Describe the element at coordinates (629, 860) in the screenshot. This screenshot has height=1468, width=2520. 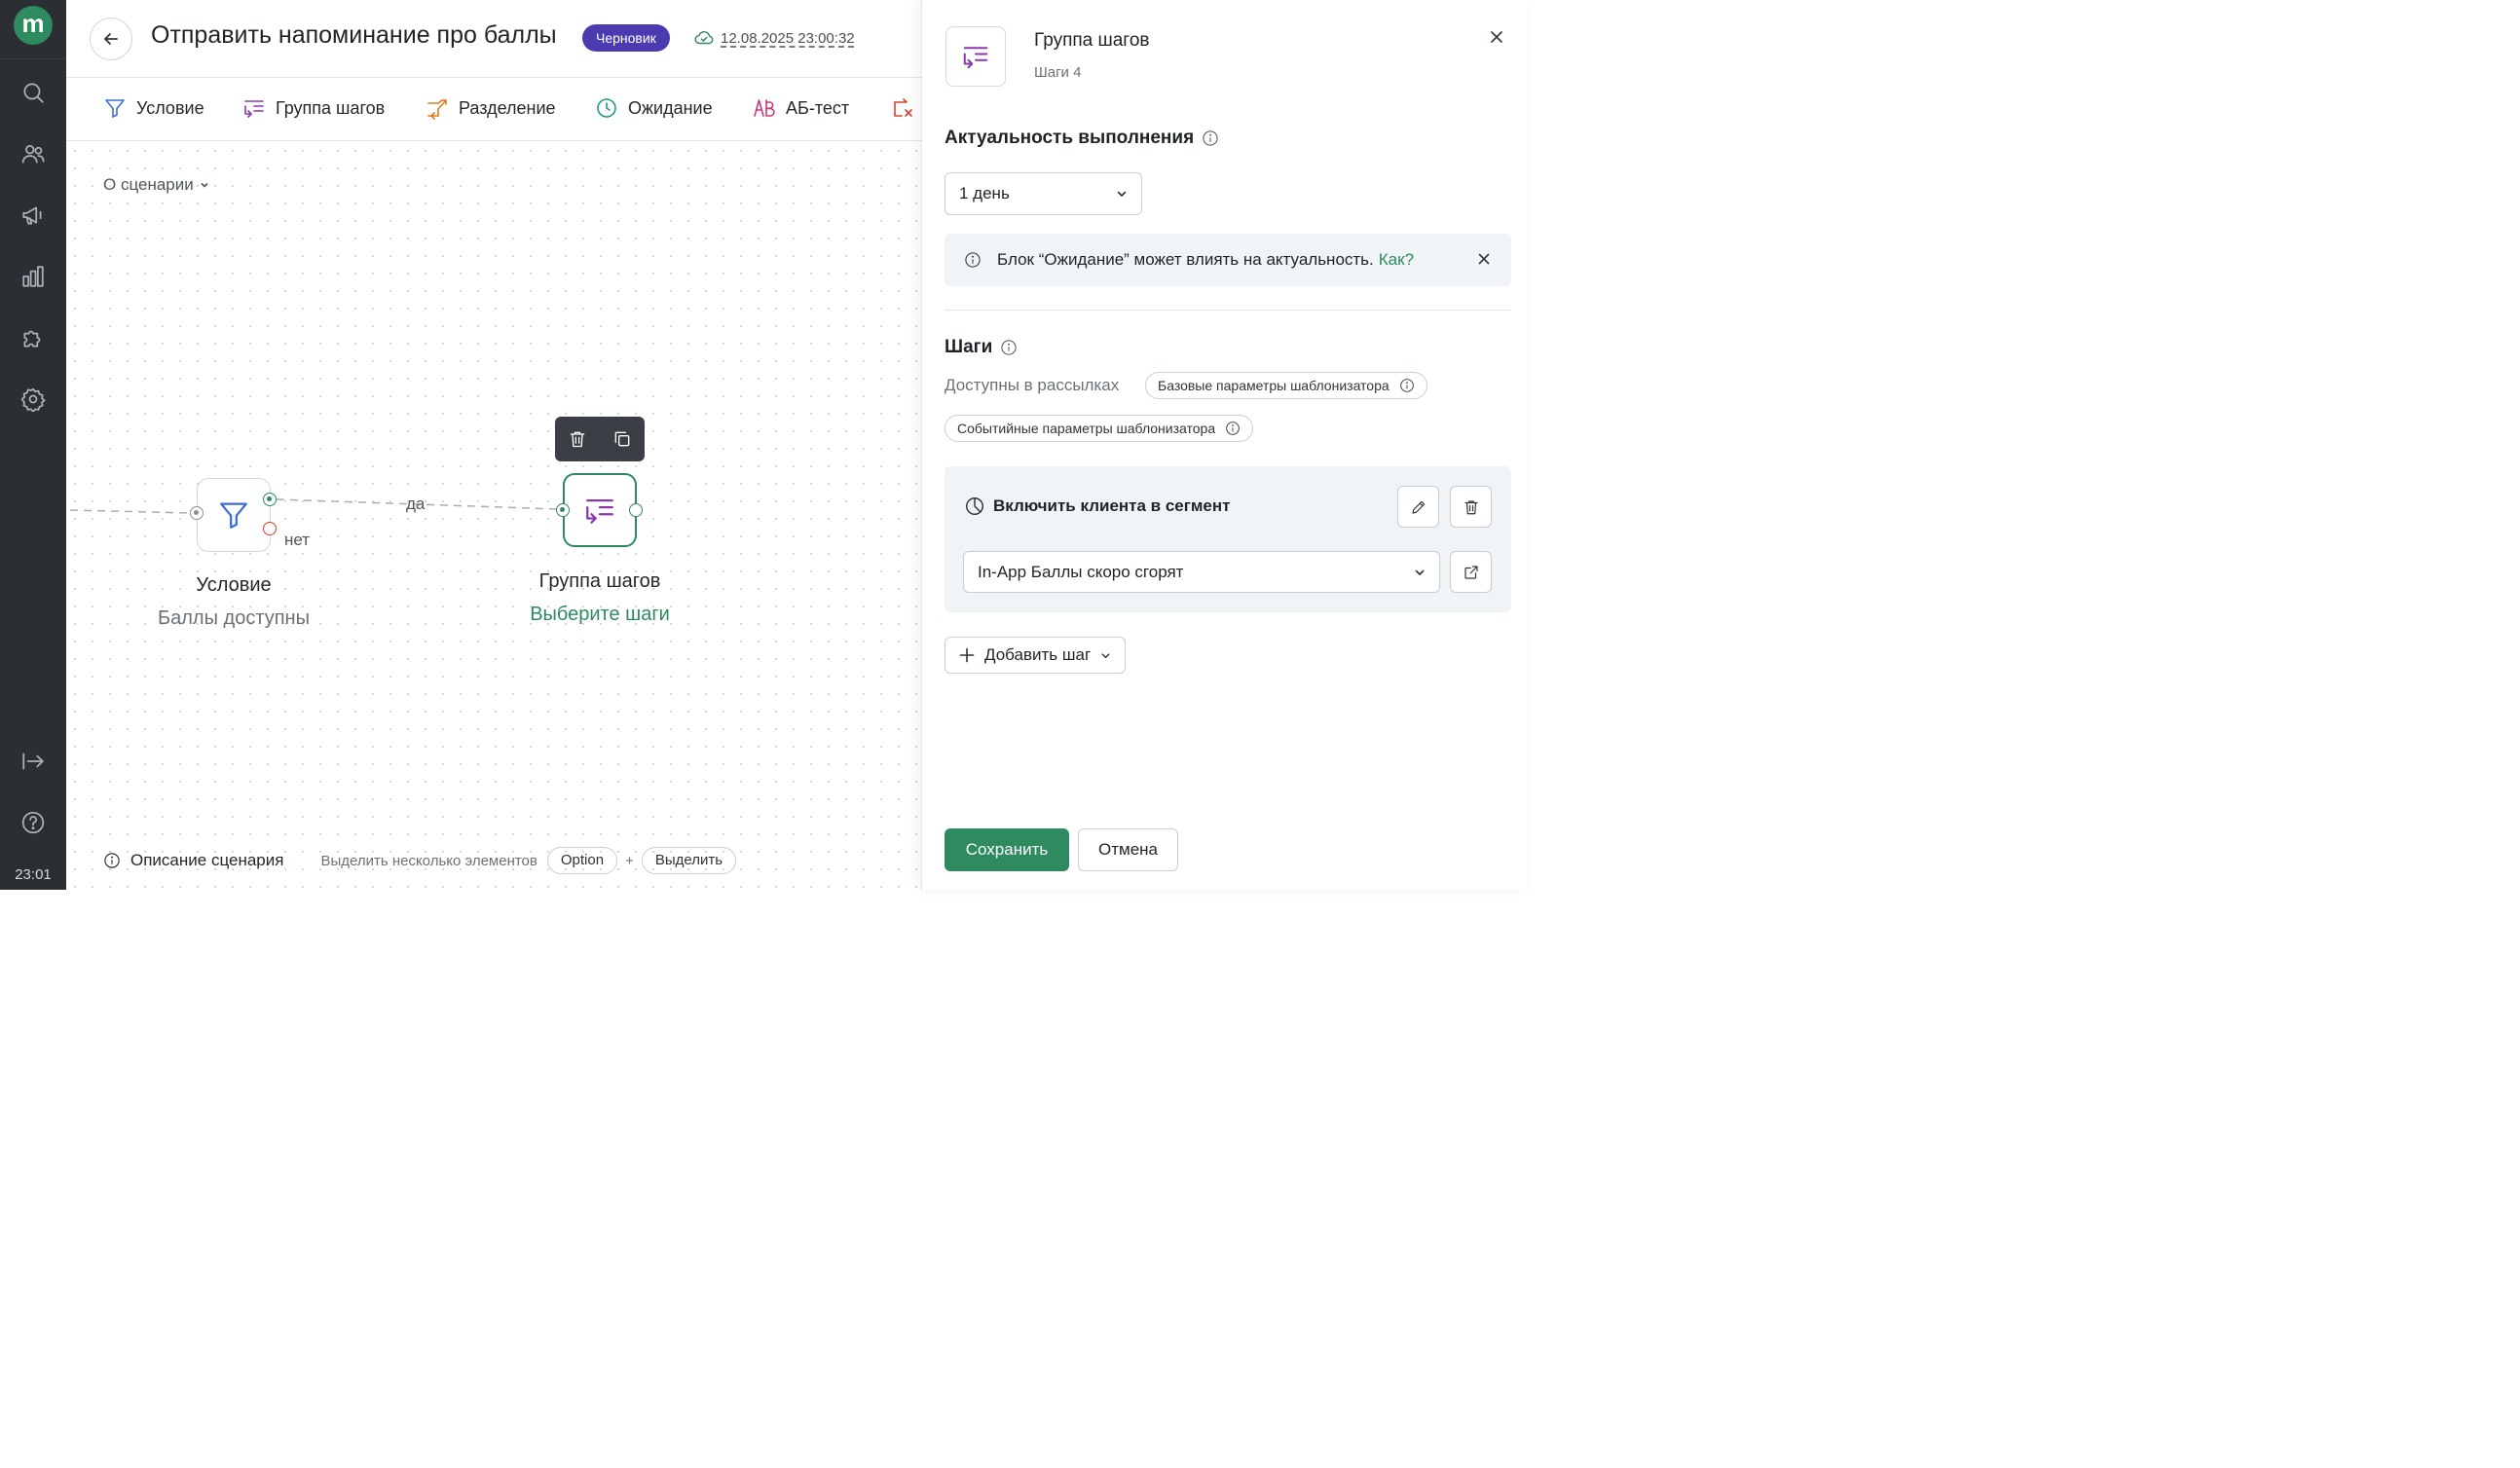
I see `key-plus: +` at that location.